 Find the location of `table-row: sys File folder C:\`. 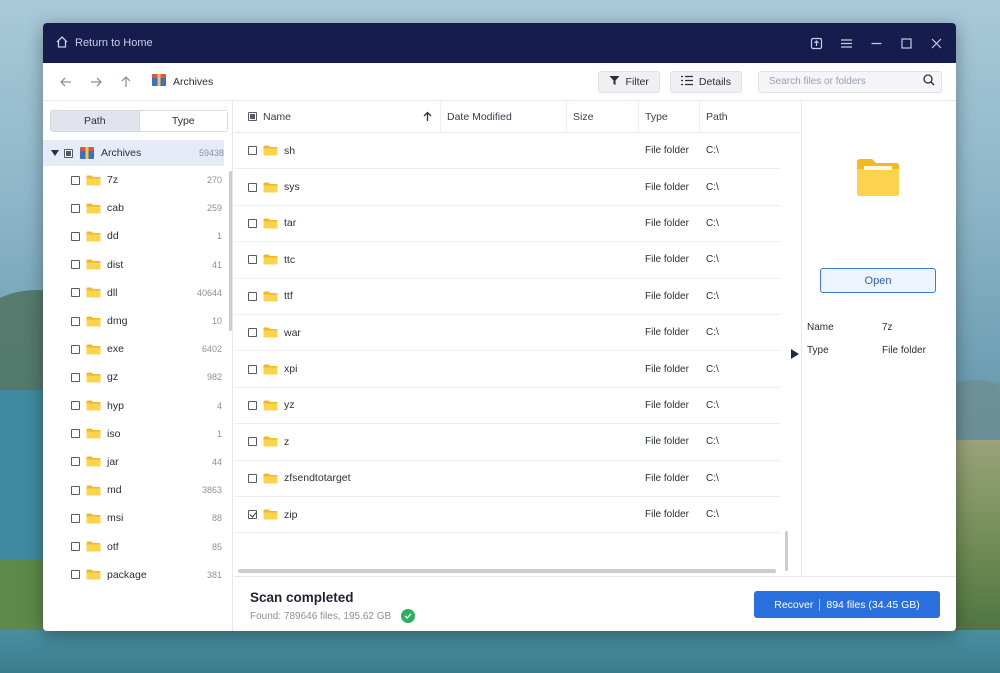

table-row: sys File folder C:\ is located at coordinates (507, 187).